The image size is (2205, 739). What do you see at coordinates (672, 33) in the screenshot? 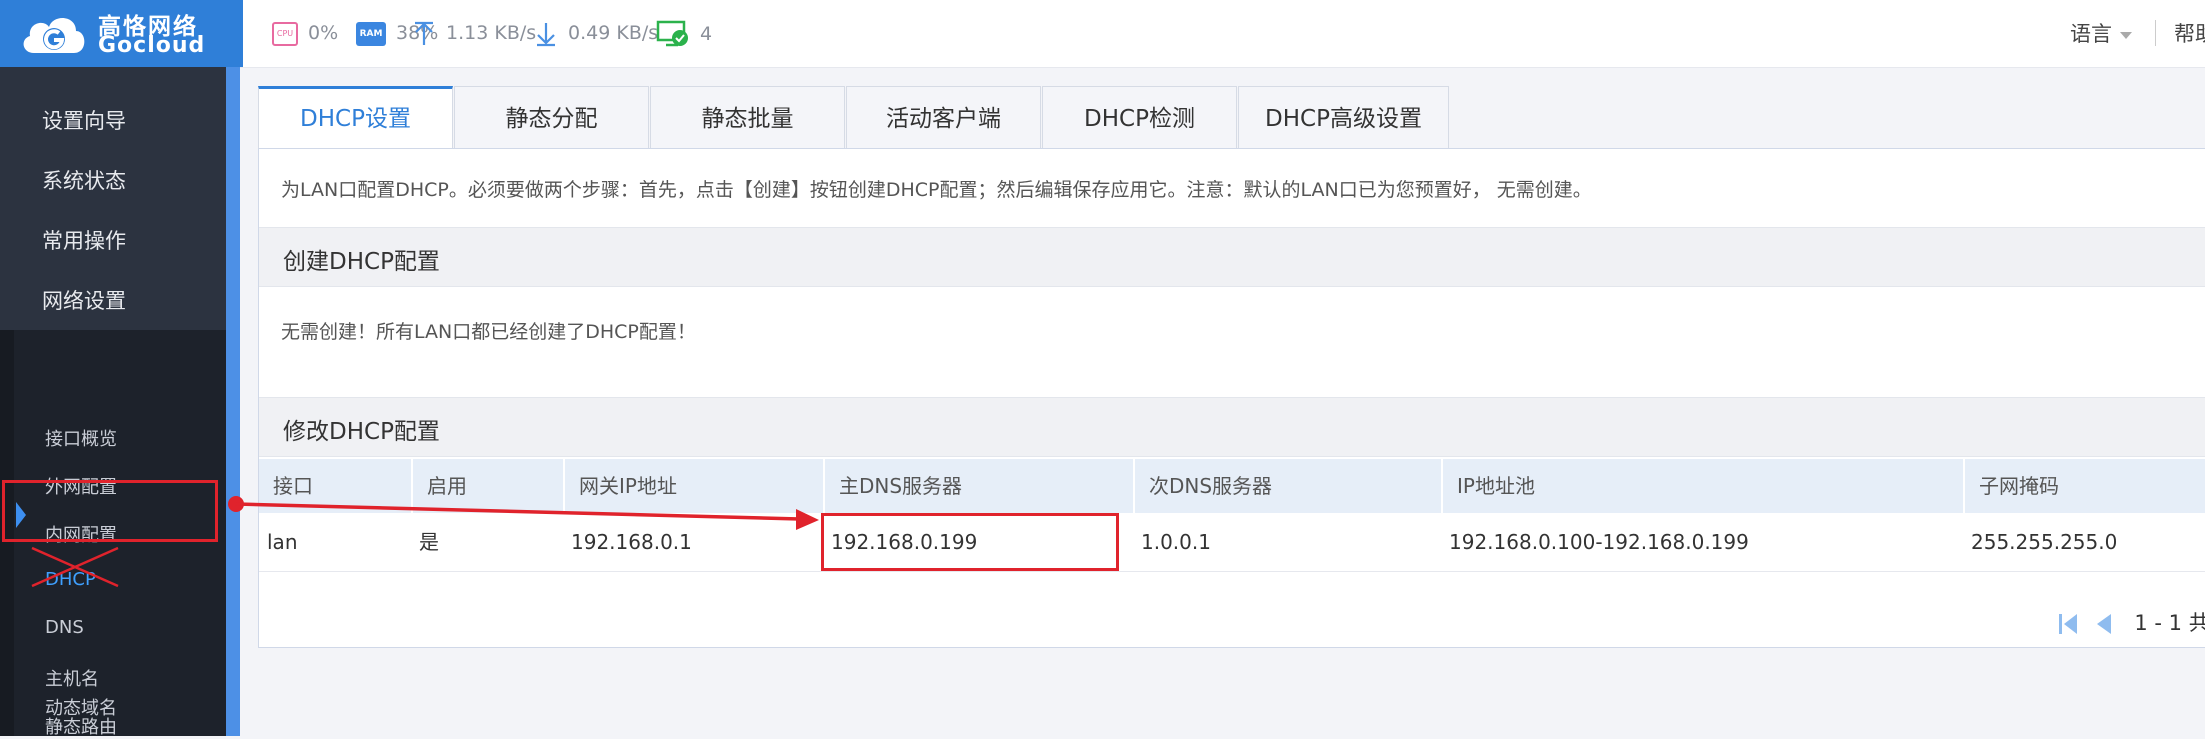
I see `monitor-check-icon` at bounding box center [672, 33].